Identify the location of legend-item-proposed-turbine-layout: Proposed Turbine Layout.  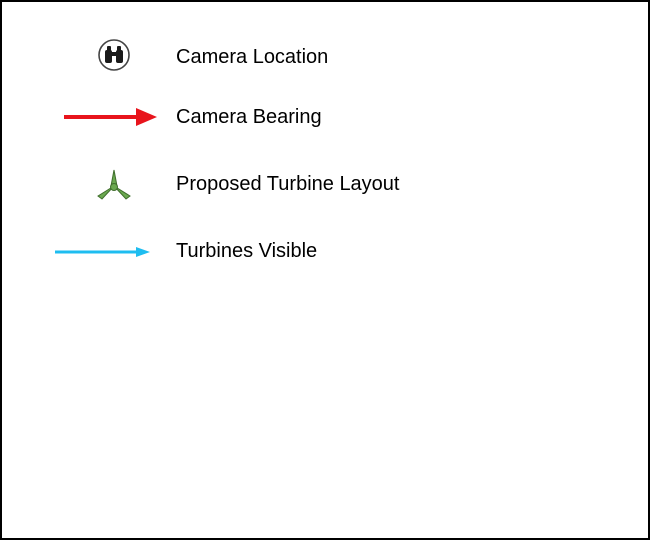
(322, 184).